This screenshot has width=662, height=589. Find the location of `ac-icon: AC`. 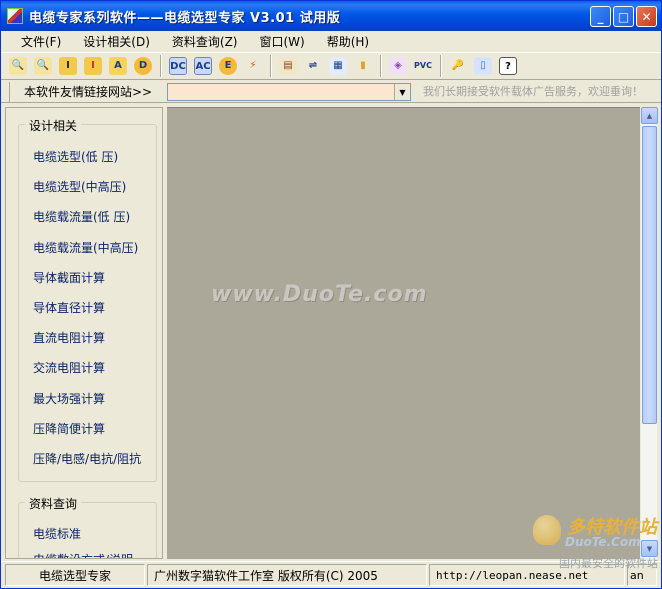

ac-icon: AC is located at coordinates (203, 66).